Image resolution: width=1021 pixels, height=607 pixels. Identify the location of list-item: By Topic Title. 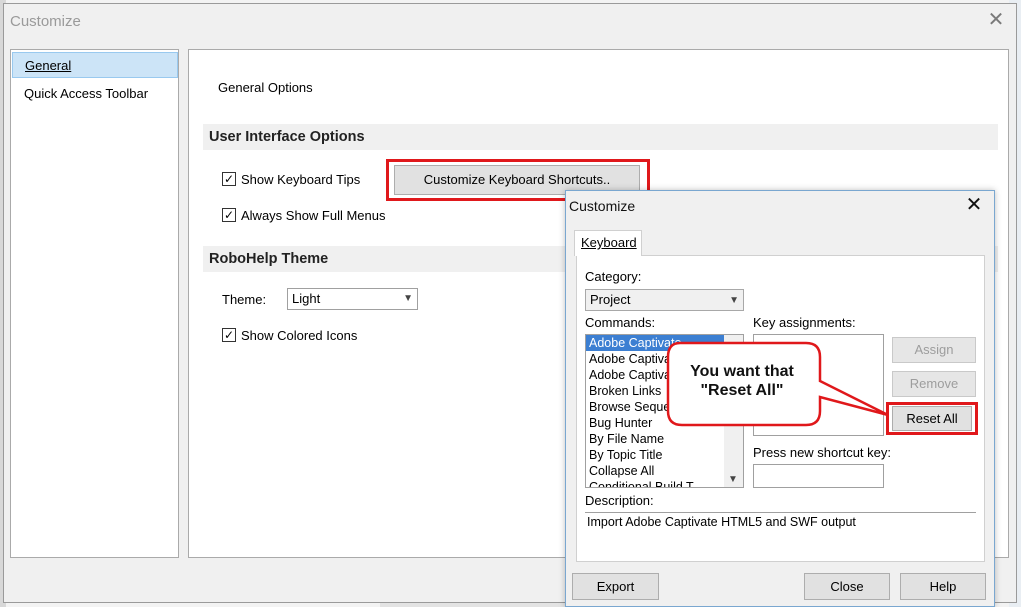
(664, 455).